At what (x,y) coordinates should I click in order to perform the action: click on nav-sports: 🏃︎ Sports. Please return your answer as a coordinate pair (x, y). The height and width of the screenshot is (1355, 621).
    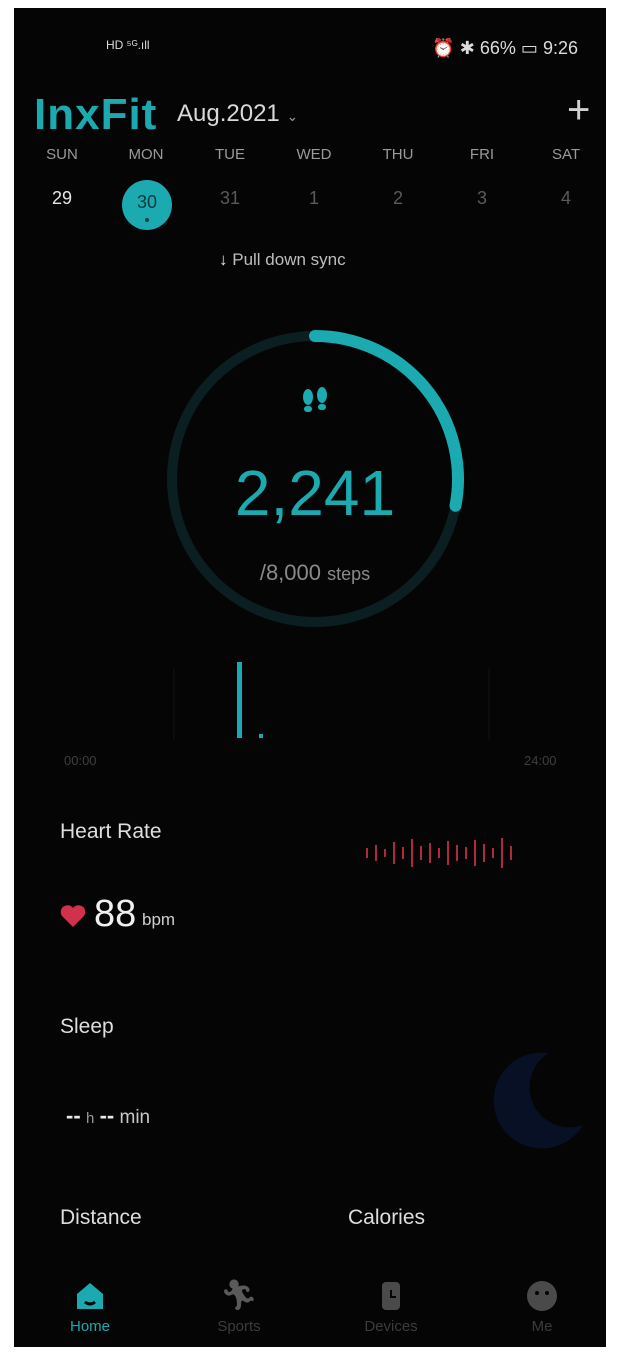
    Looking at the image, I should click on (239, 1307).